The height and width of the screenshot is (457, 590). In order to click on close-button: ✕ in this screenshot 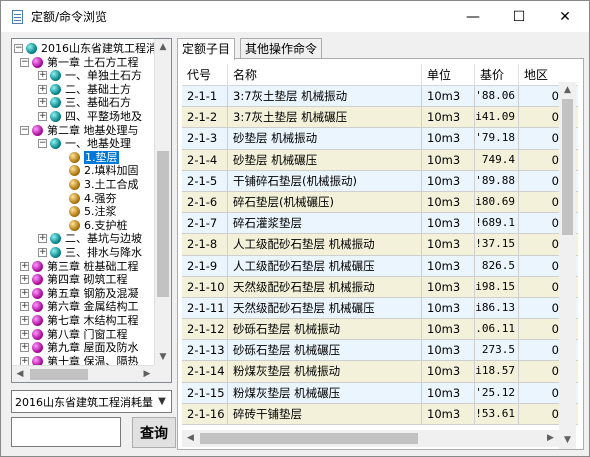, I will do `click(565, 16)`.